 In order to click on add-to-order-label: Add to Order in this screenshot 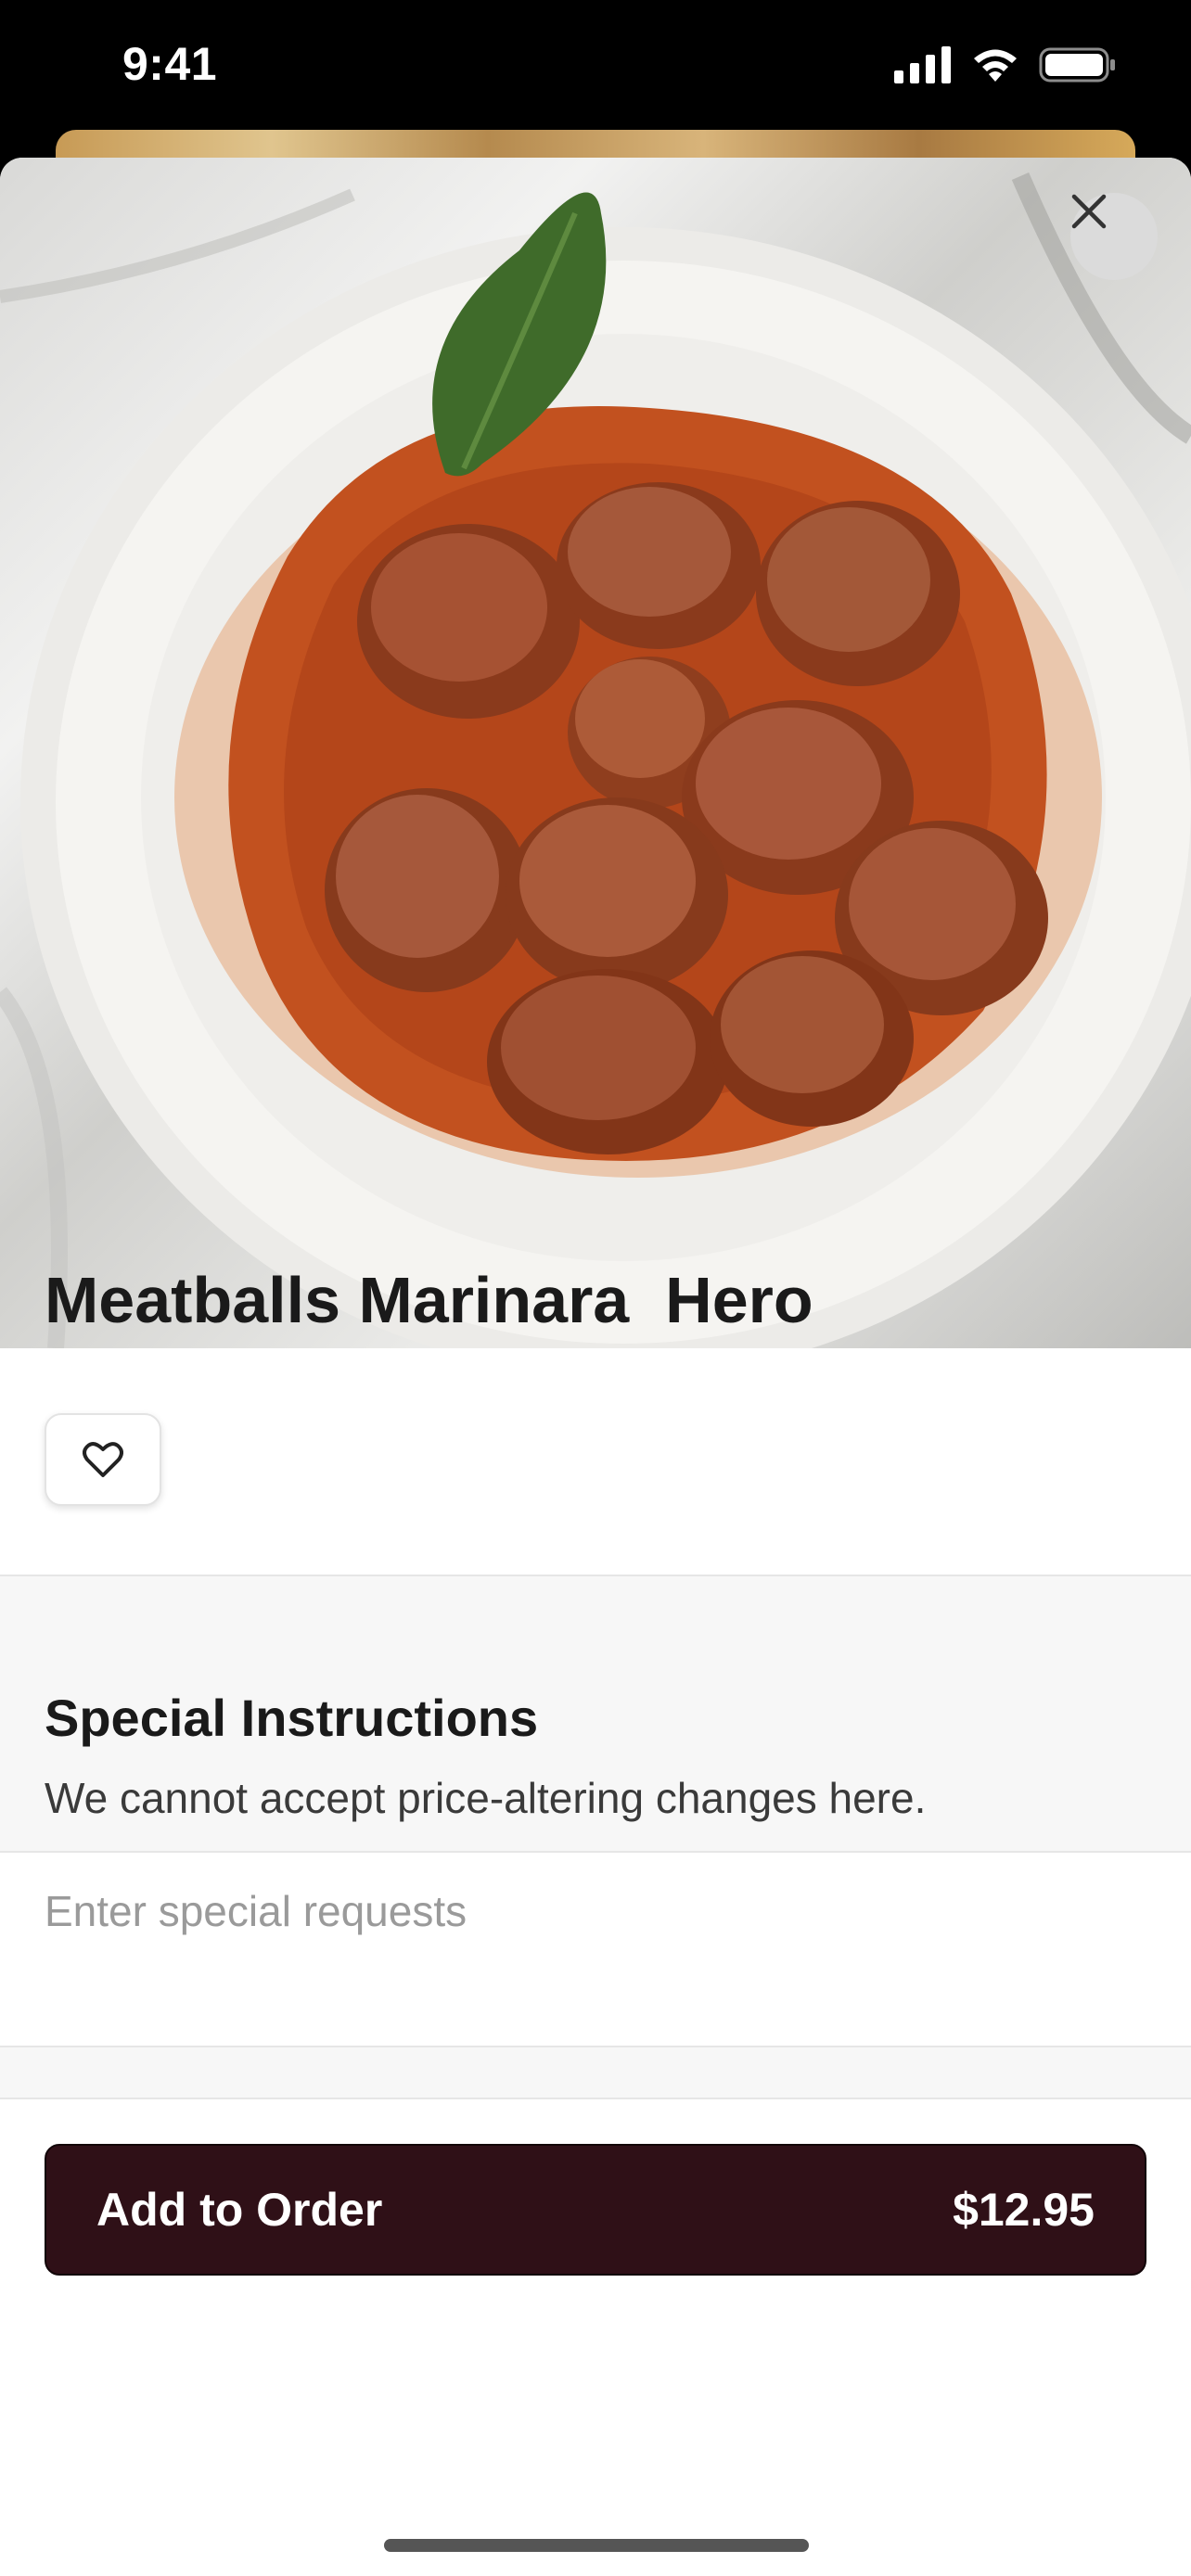, I will do `click(239, 2210)`.